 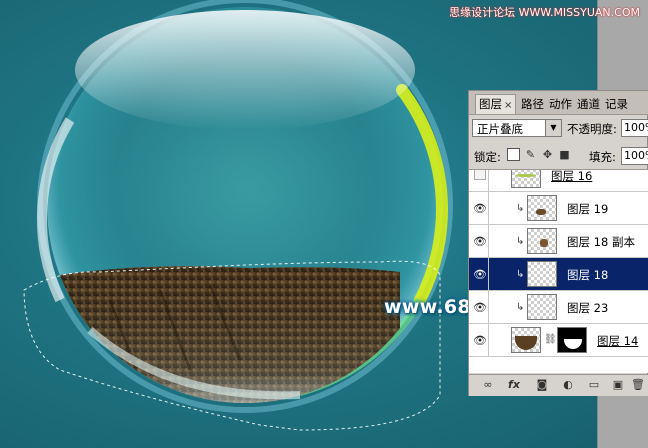 I want to click on lock-transparency-icon, so click(x=513, y=154).